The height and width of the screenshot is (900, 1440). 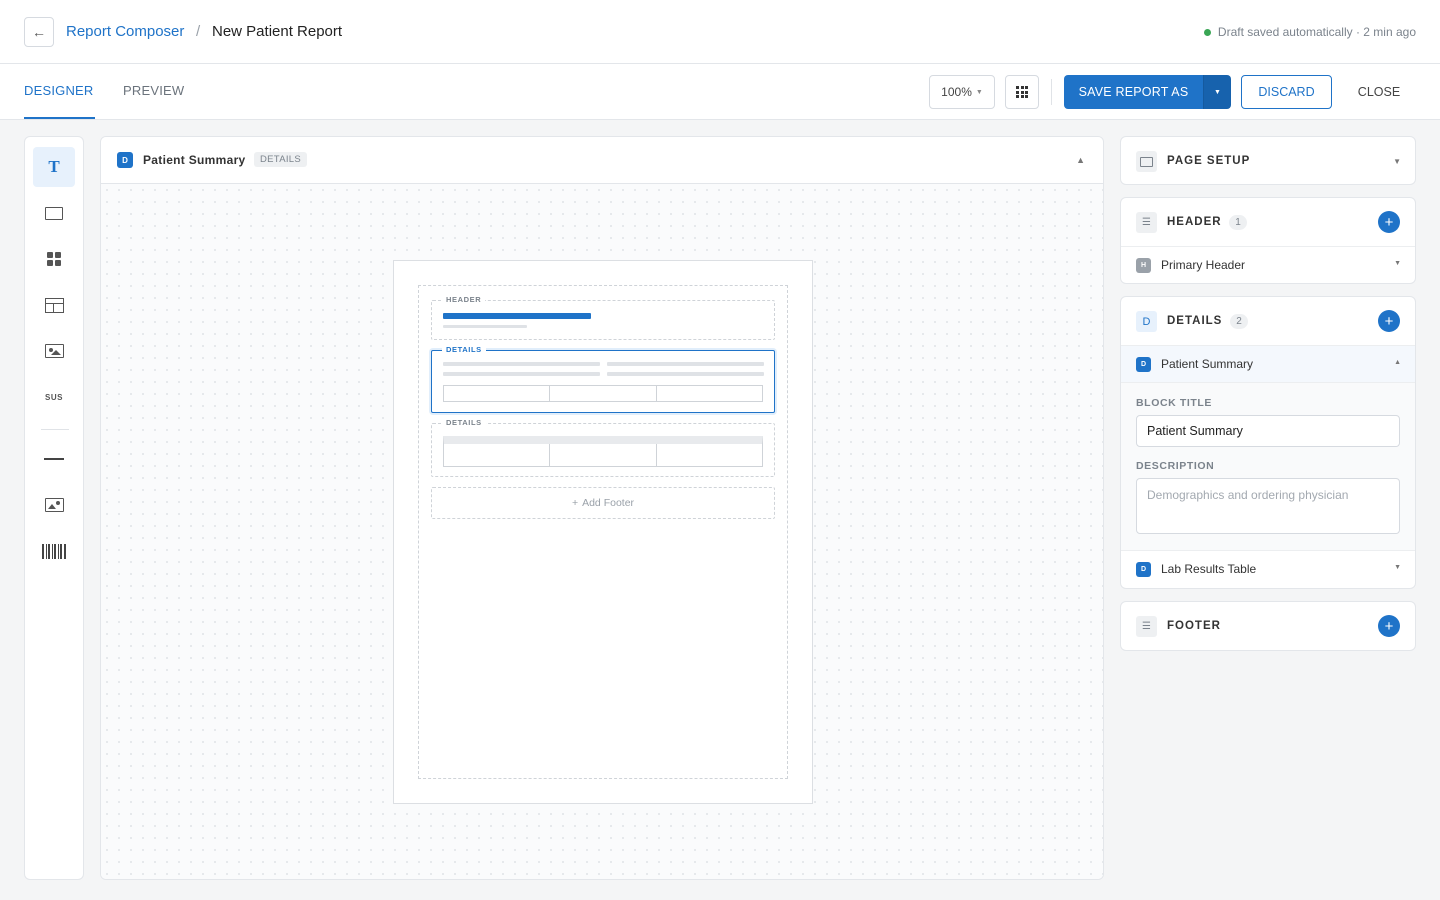 I want to click on tool-sus: SUS, so click(x=54, y=397).